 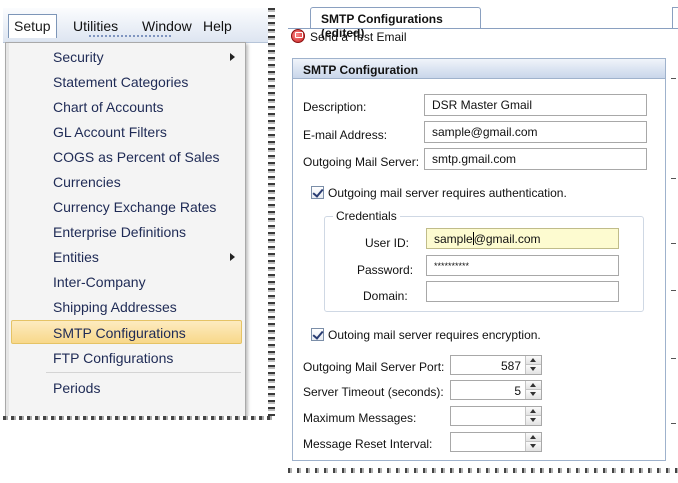 I want to click on tab-smtp-configurations: SMTP Configurations (edited), so click(x=395, y=23).